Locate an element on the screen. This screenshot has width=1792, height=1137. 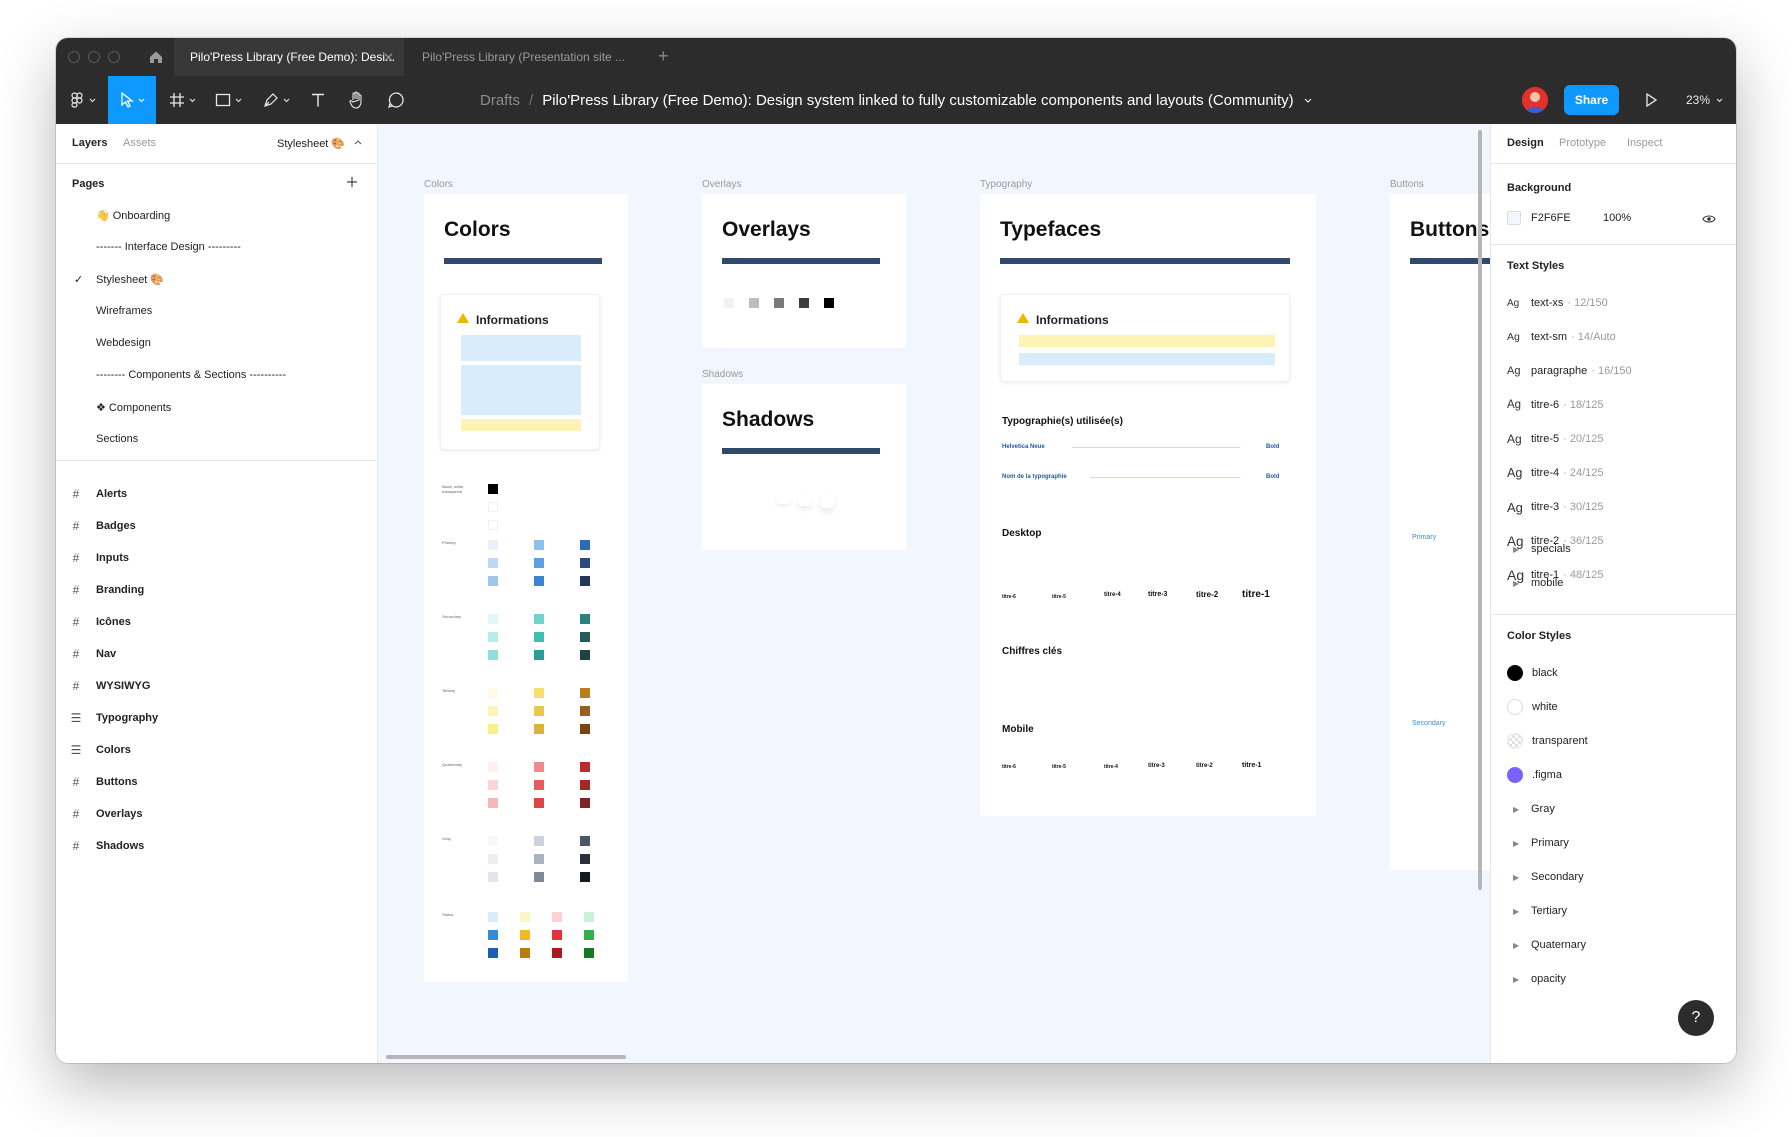
frame-tool-button is located at coordinates (182, 100).